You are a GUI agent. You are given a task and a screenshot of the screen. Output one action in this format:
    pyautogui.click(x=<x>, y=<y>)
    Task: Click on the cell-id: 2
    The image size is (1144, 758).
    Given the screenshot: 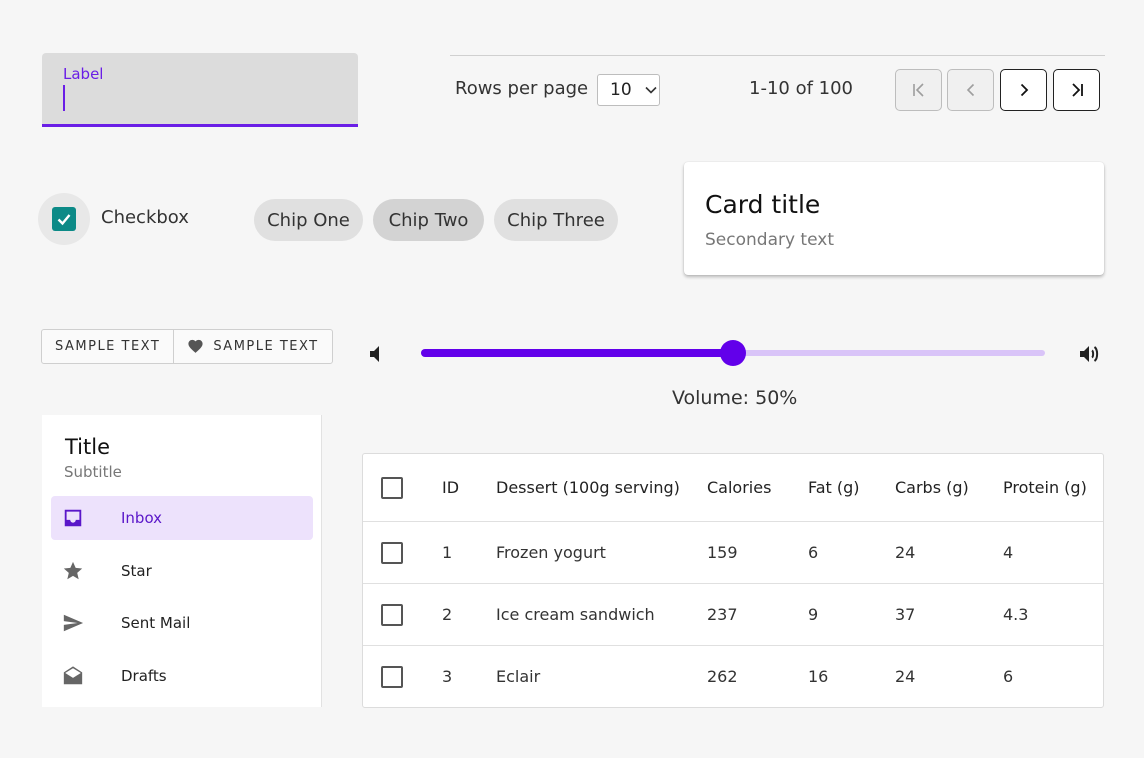 What is the action you would take?
    pyautogui.click(x=447, y=614)
    